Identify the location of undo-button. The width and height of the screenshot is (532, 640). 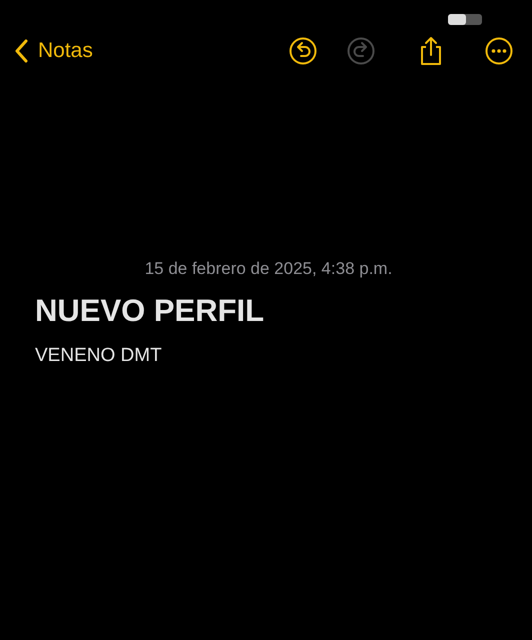
(303, 51).